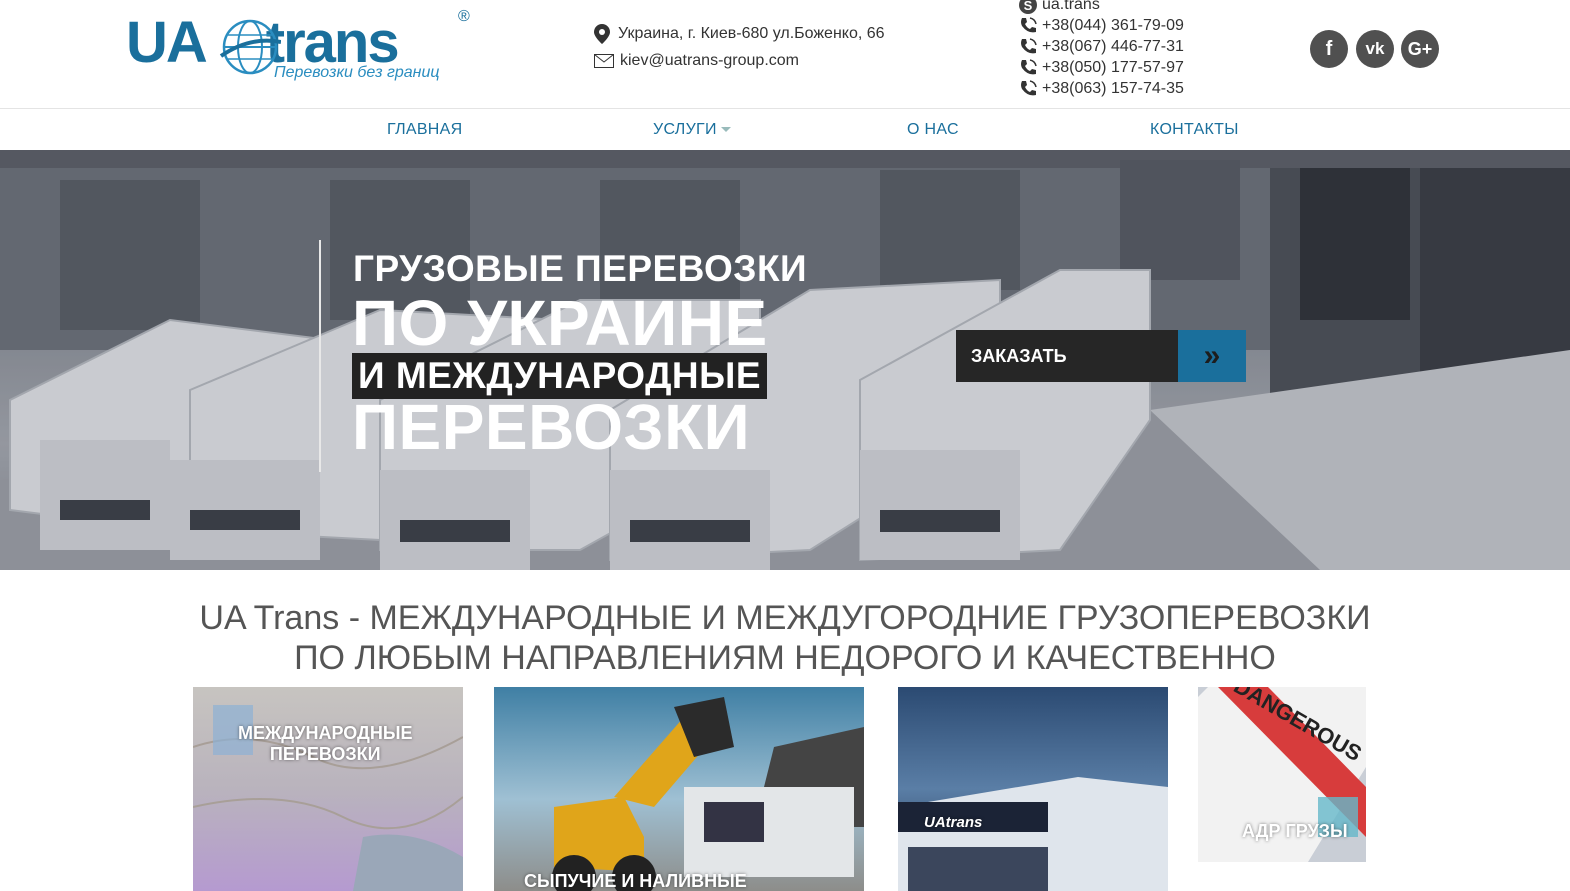 The height and width of the screenshot is (891, 1570). I want to click on skype-text: ua.trans, so click(1071, 7).